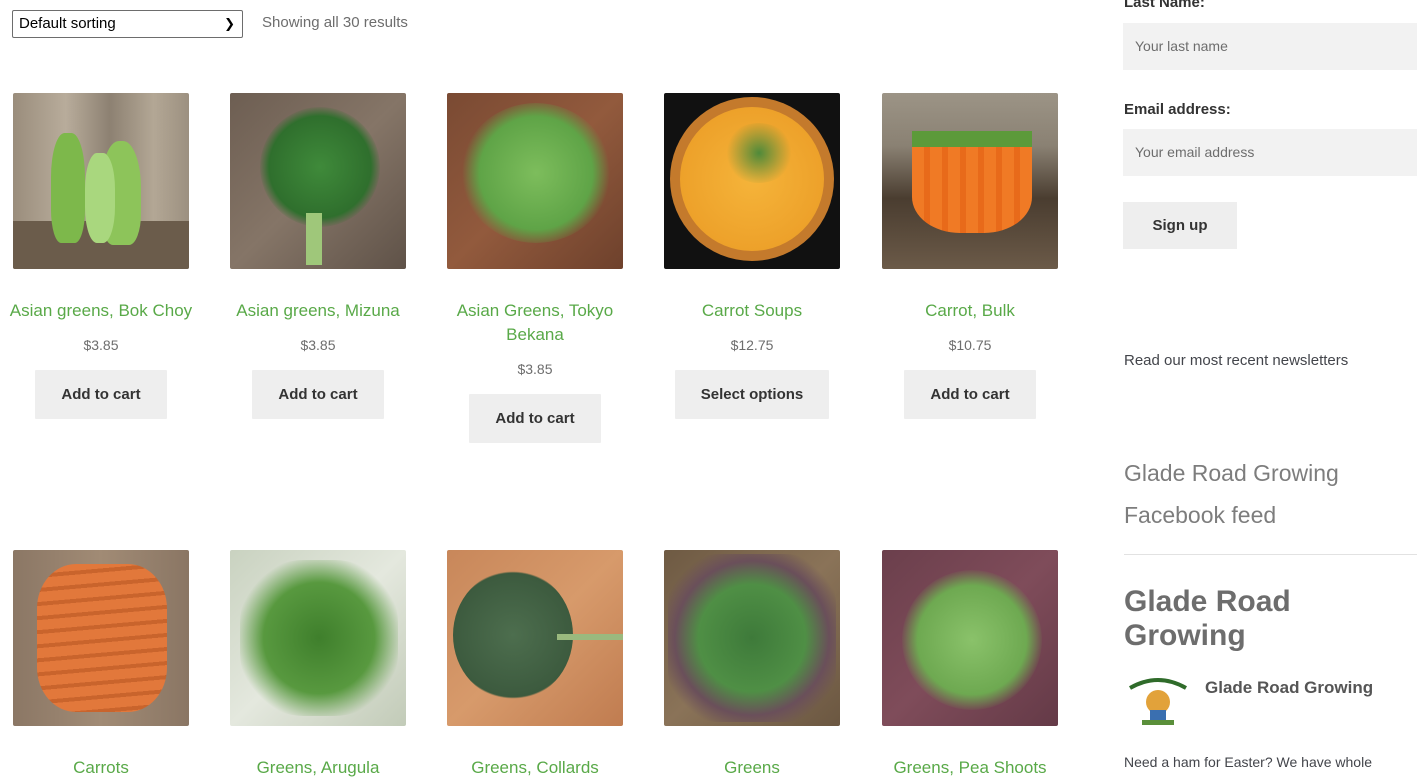 The width and height of the screenshot is (1417, 780). Describe the element at coordinates (1270, 554) in the screenshot. I see `divider` at that location.